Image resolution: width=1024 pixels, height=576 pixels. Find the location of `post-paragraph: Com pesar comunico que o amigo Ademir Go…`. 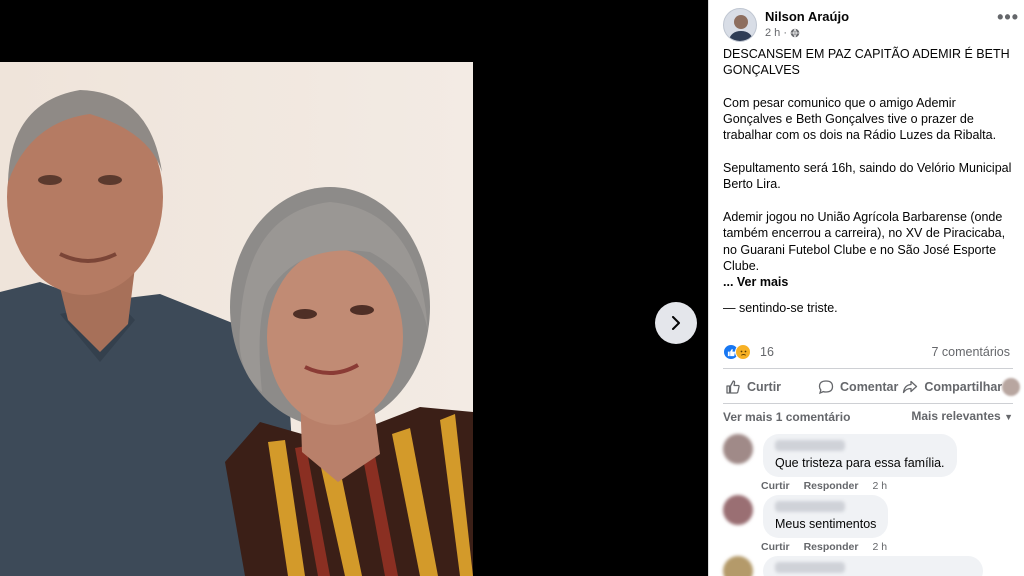

post-paragraph: Com pesar comunico que o amigo Ademir Go… is located at coordinates (860, 119).